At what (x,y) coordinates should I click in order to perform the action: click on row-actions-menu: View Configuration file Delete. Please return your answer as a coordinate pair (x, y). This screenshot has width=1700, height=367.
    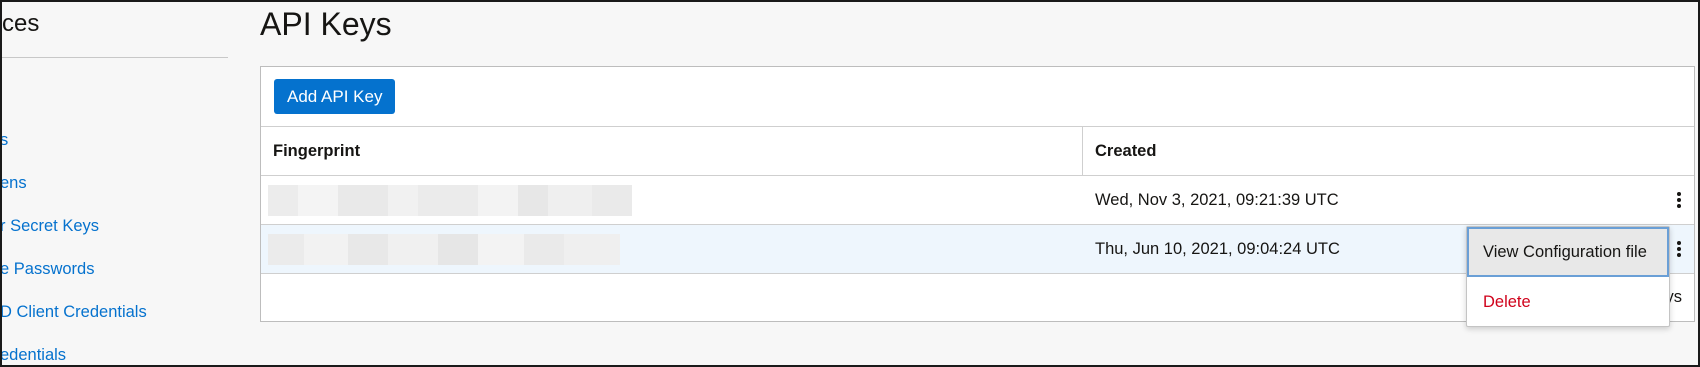
    Looking at the image, I should click on (1568, 276).